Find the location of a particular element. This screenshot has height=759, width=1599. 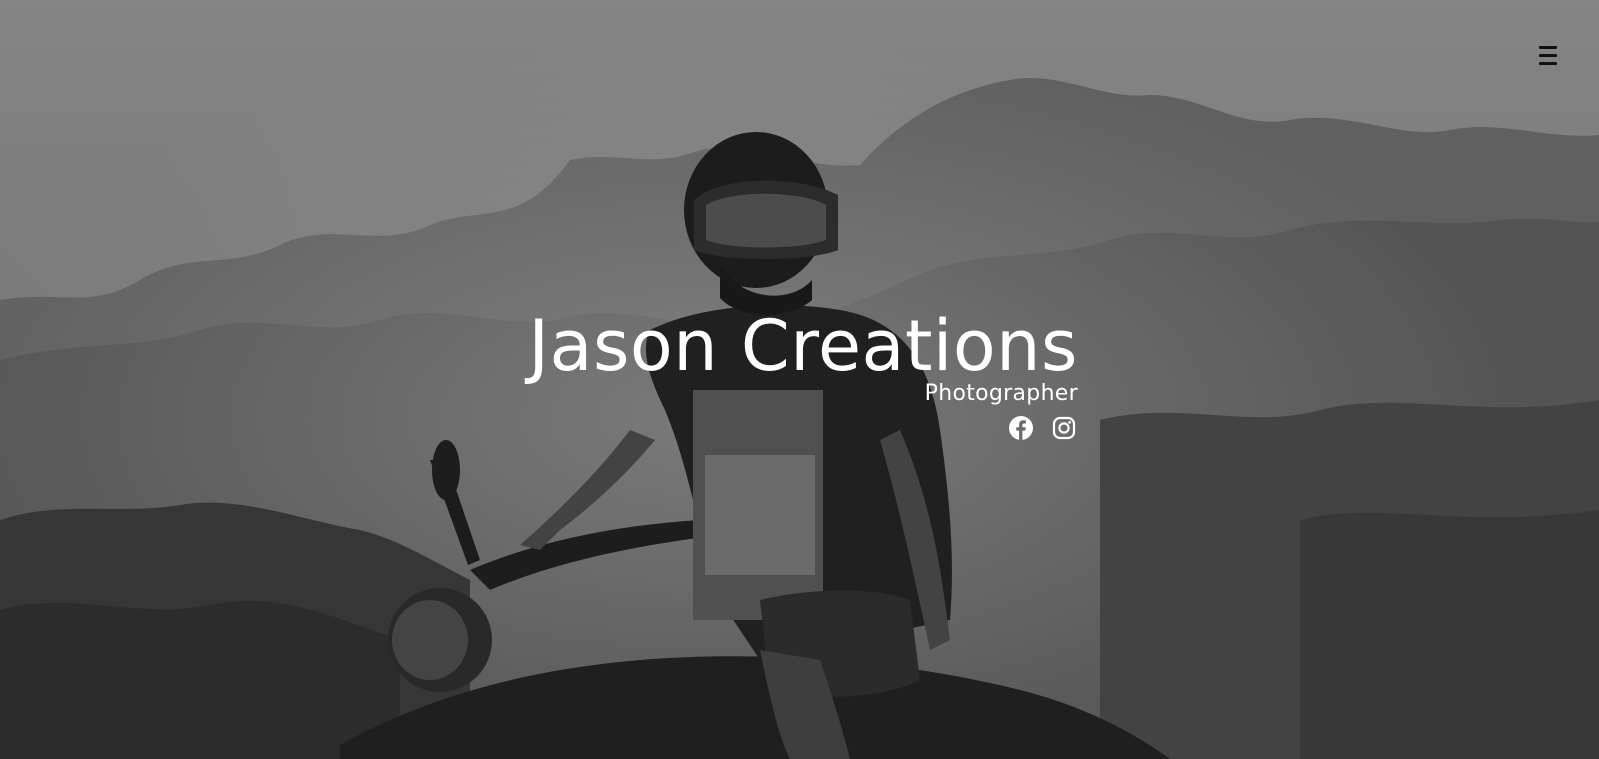

instagram-link is located at coordinates (1064, 428).